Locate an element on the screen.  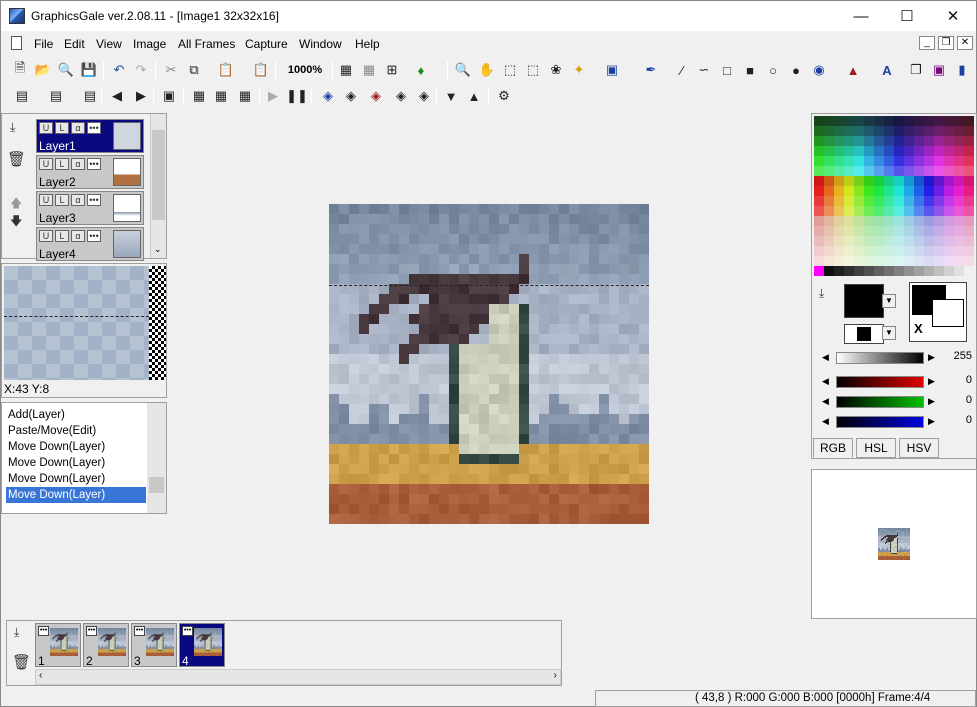
delete-layer-icon: ◈ is located at coordinates (376, 96).